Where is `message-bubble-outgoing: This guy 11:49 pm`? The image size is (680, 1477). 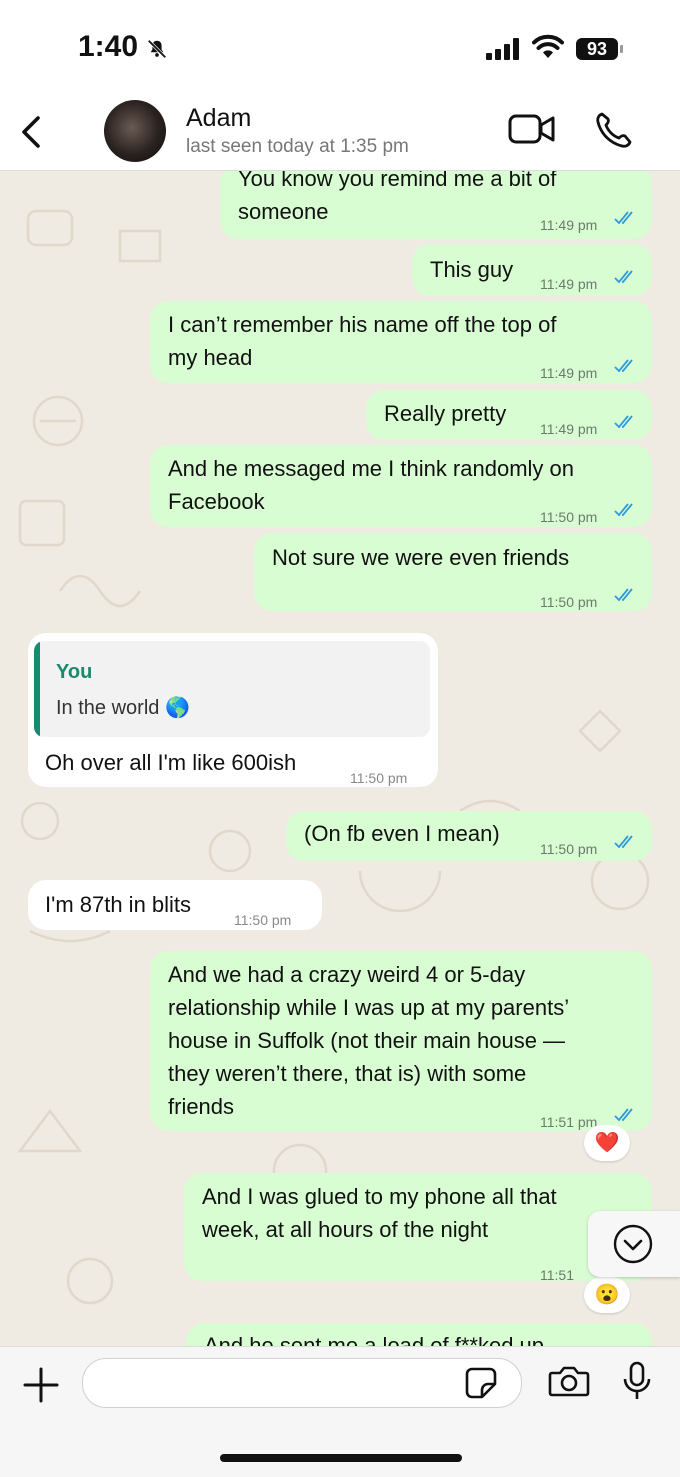
message-bubble-outgoing: This guy 11:49 pm is located at coordinates (532, 270).